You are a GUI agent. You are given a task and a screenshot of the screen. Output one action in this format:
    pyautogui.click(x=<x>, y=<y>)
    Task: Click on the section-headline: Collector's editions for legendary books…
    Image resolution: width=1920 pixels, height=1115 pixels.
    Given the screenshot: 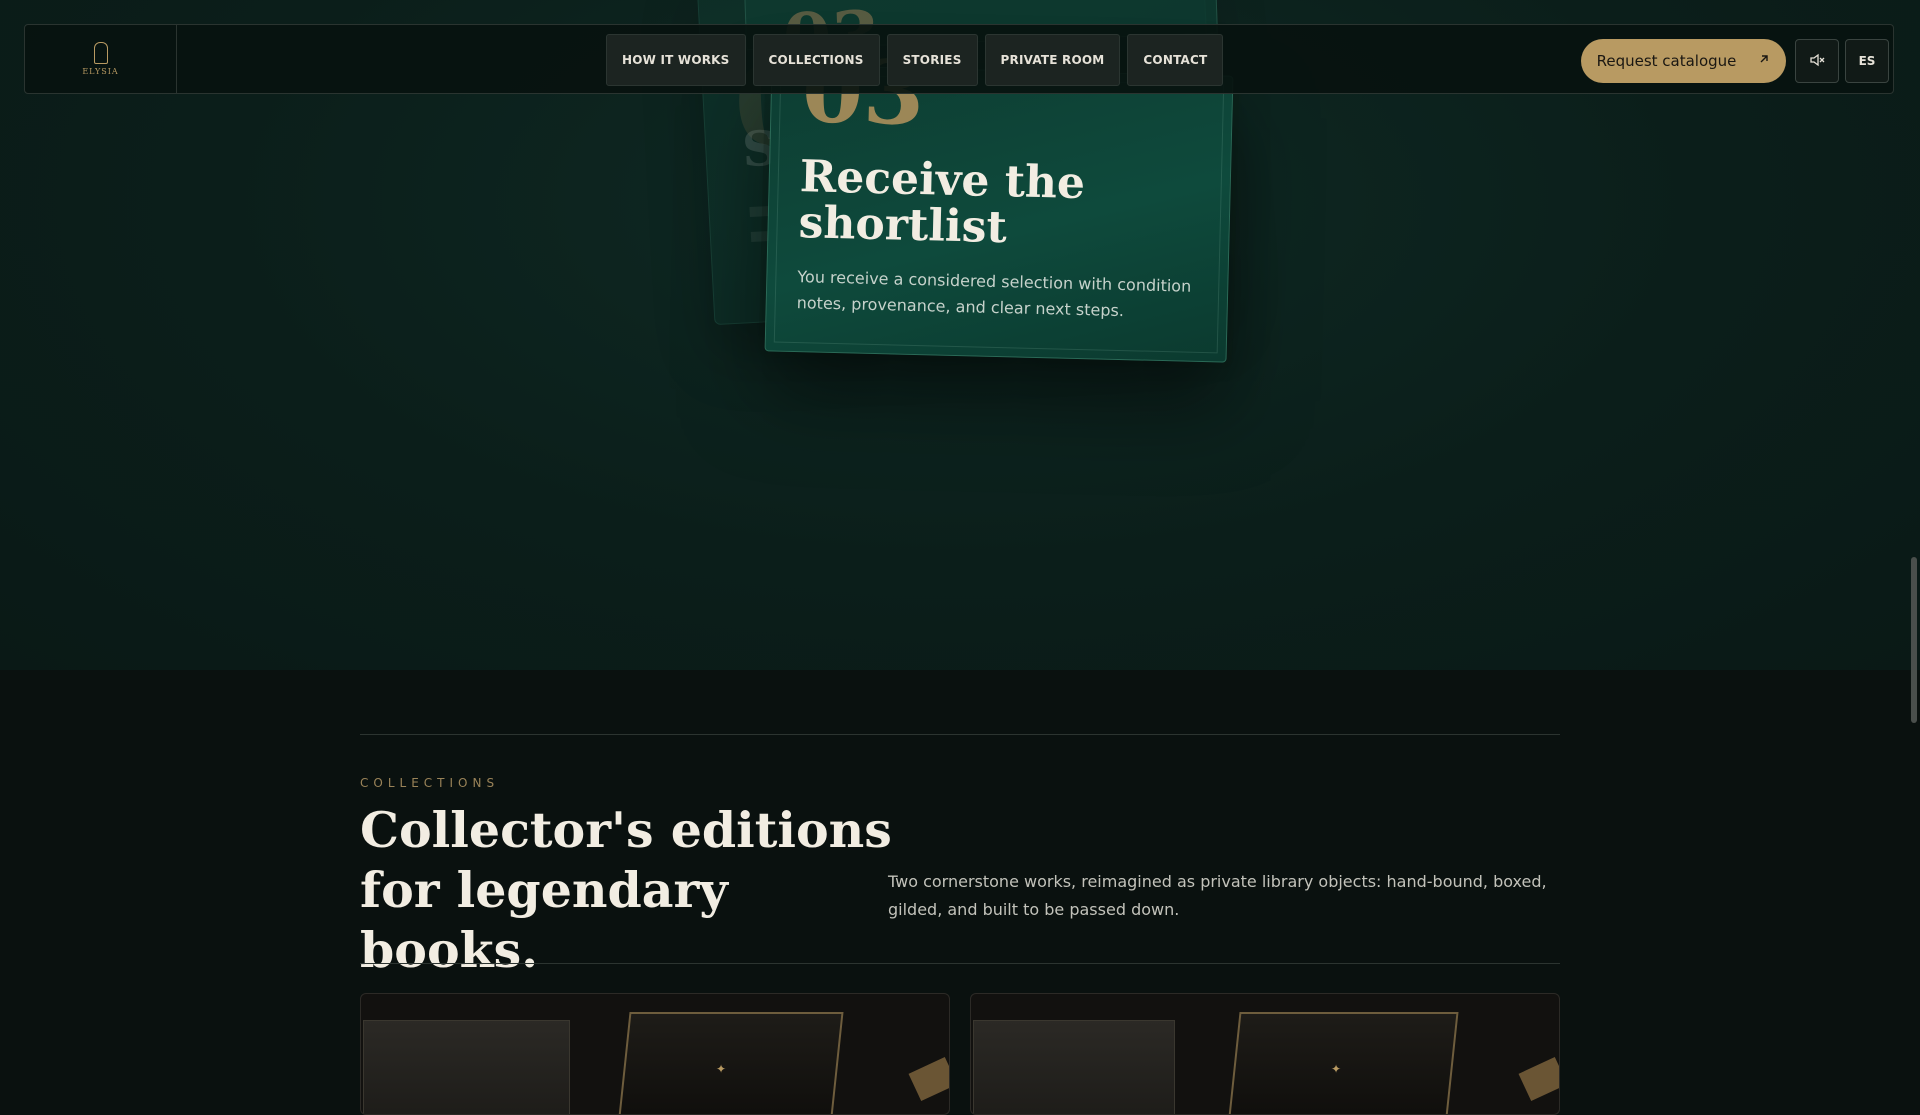 What is the action you would take?
    pyautogui.click(x=626, y=890)
    